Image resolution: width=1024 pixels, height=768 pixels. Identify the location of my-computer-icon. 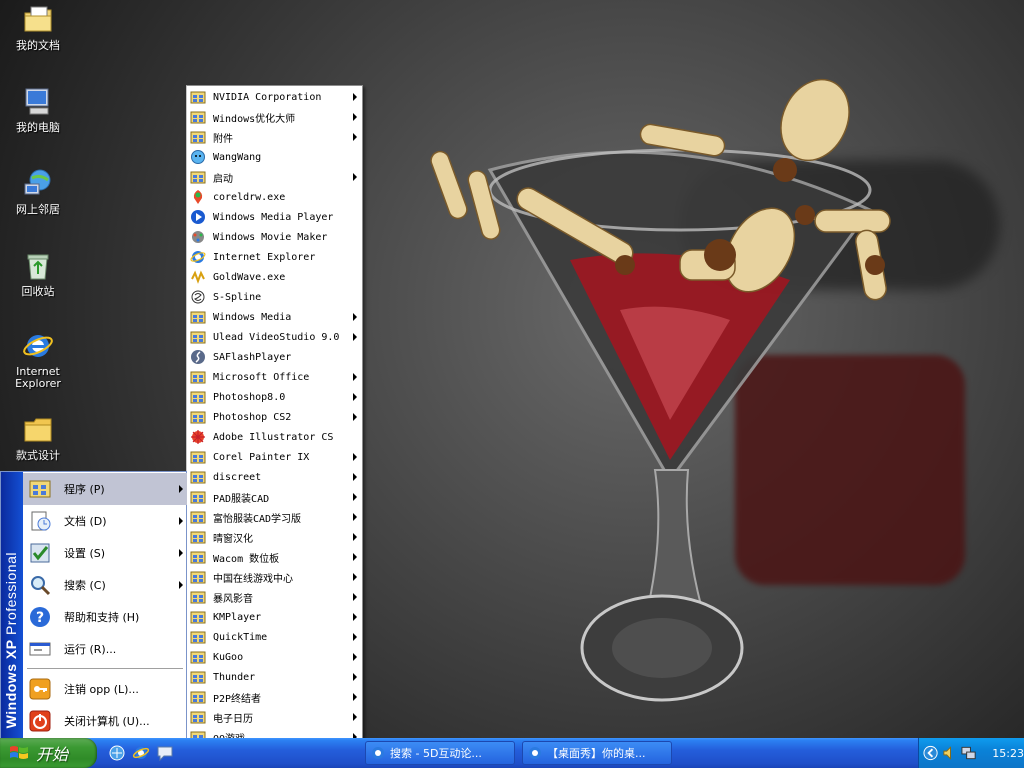
(37, 101).